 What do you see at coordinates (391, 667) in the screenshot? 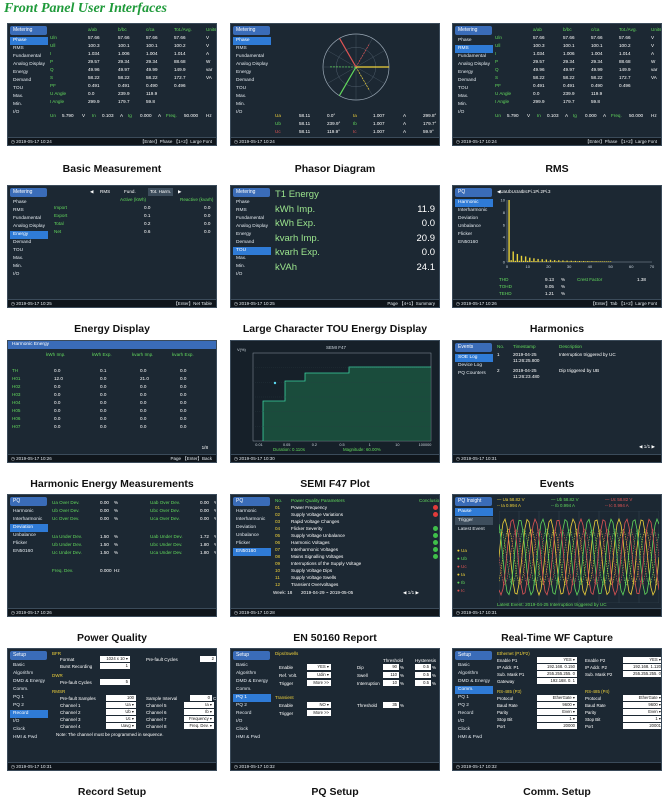
I see `input-field: 90` at bounding box center [391, 667].